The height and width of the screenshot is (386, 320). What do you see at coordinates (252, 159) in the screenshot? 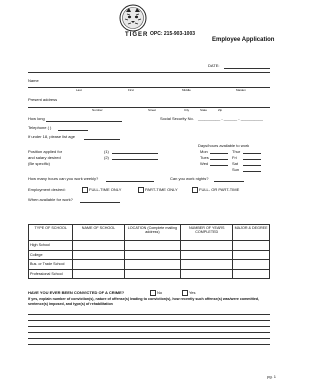
I see `day-fri-field` at bounding box center [252, 159].